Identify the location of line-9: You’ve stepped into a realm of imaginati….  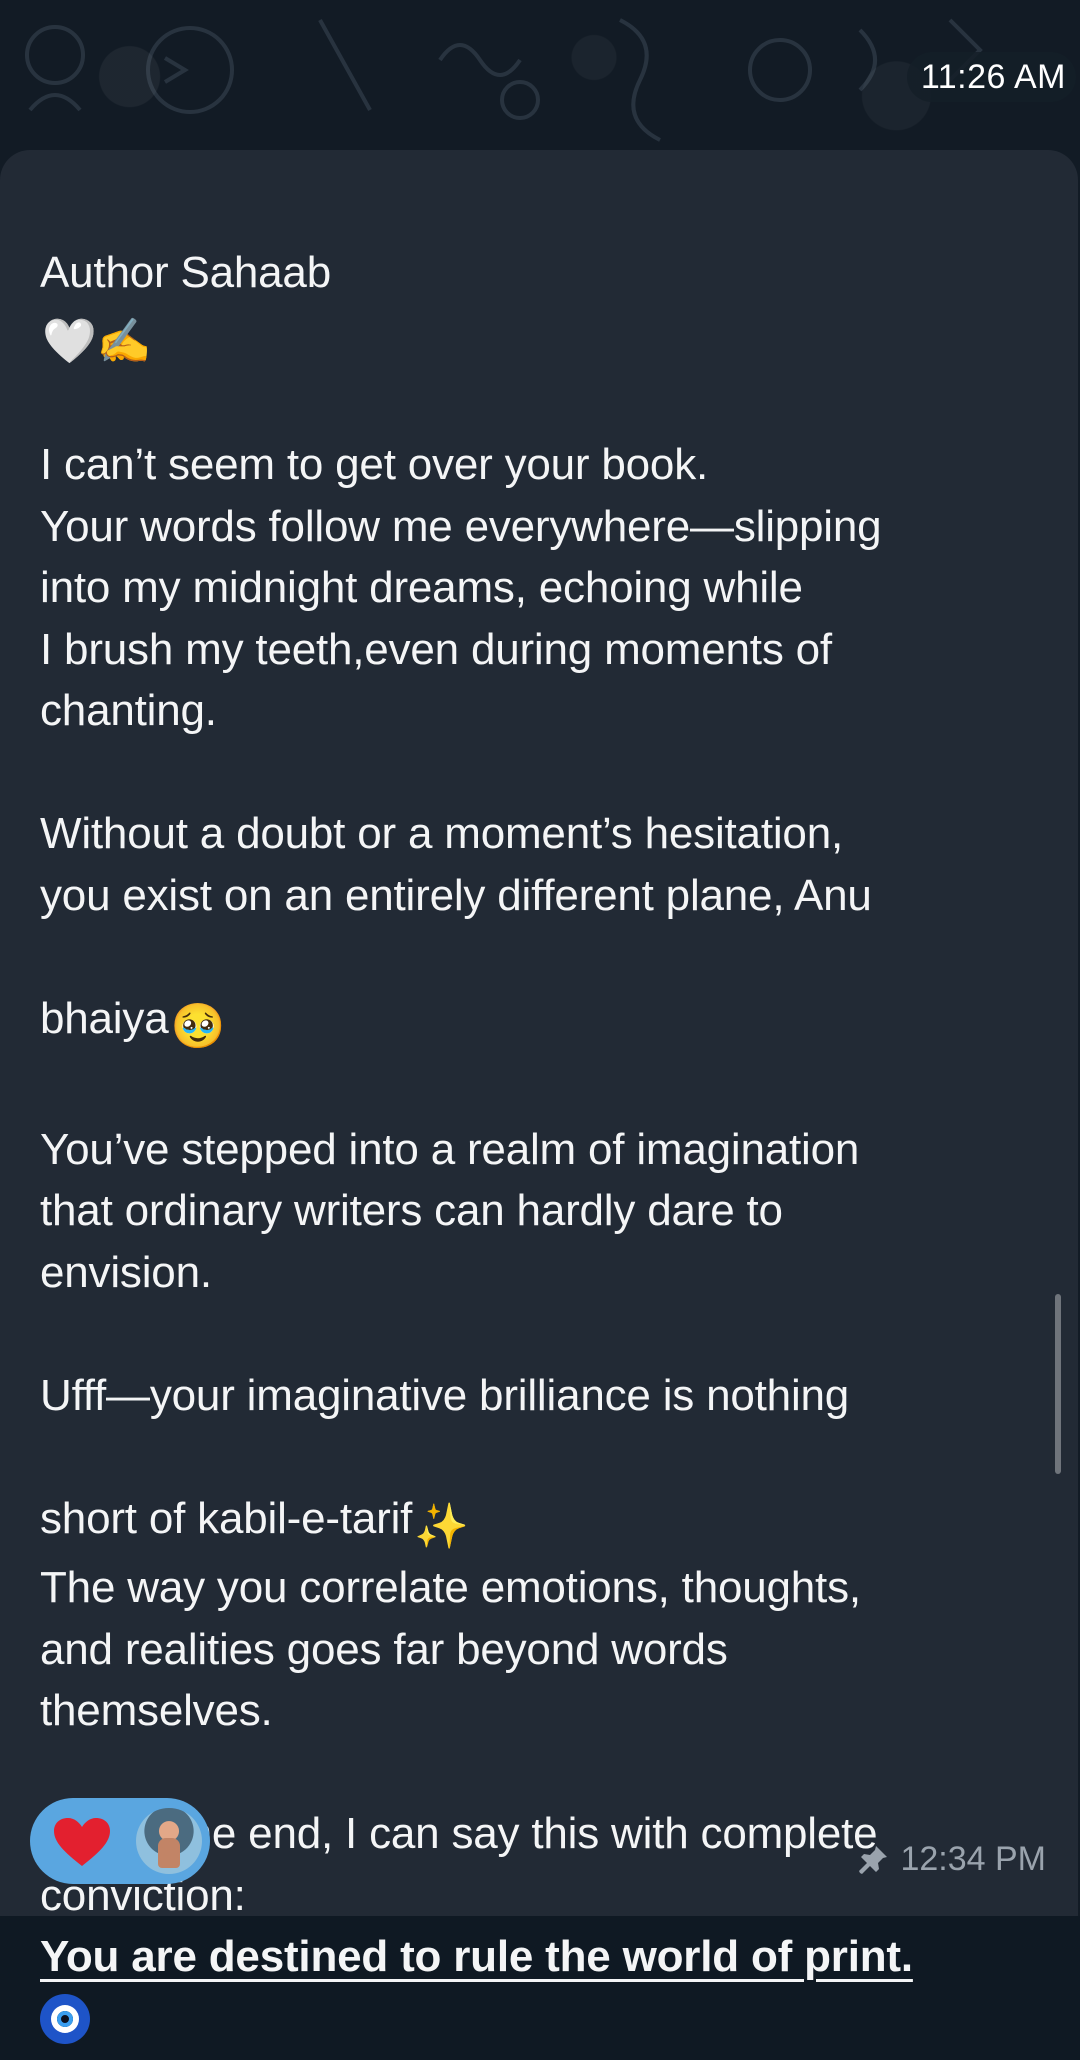
(545, 1150).